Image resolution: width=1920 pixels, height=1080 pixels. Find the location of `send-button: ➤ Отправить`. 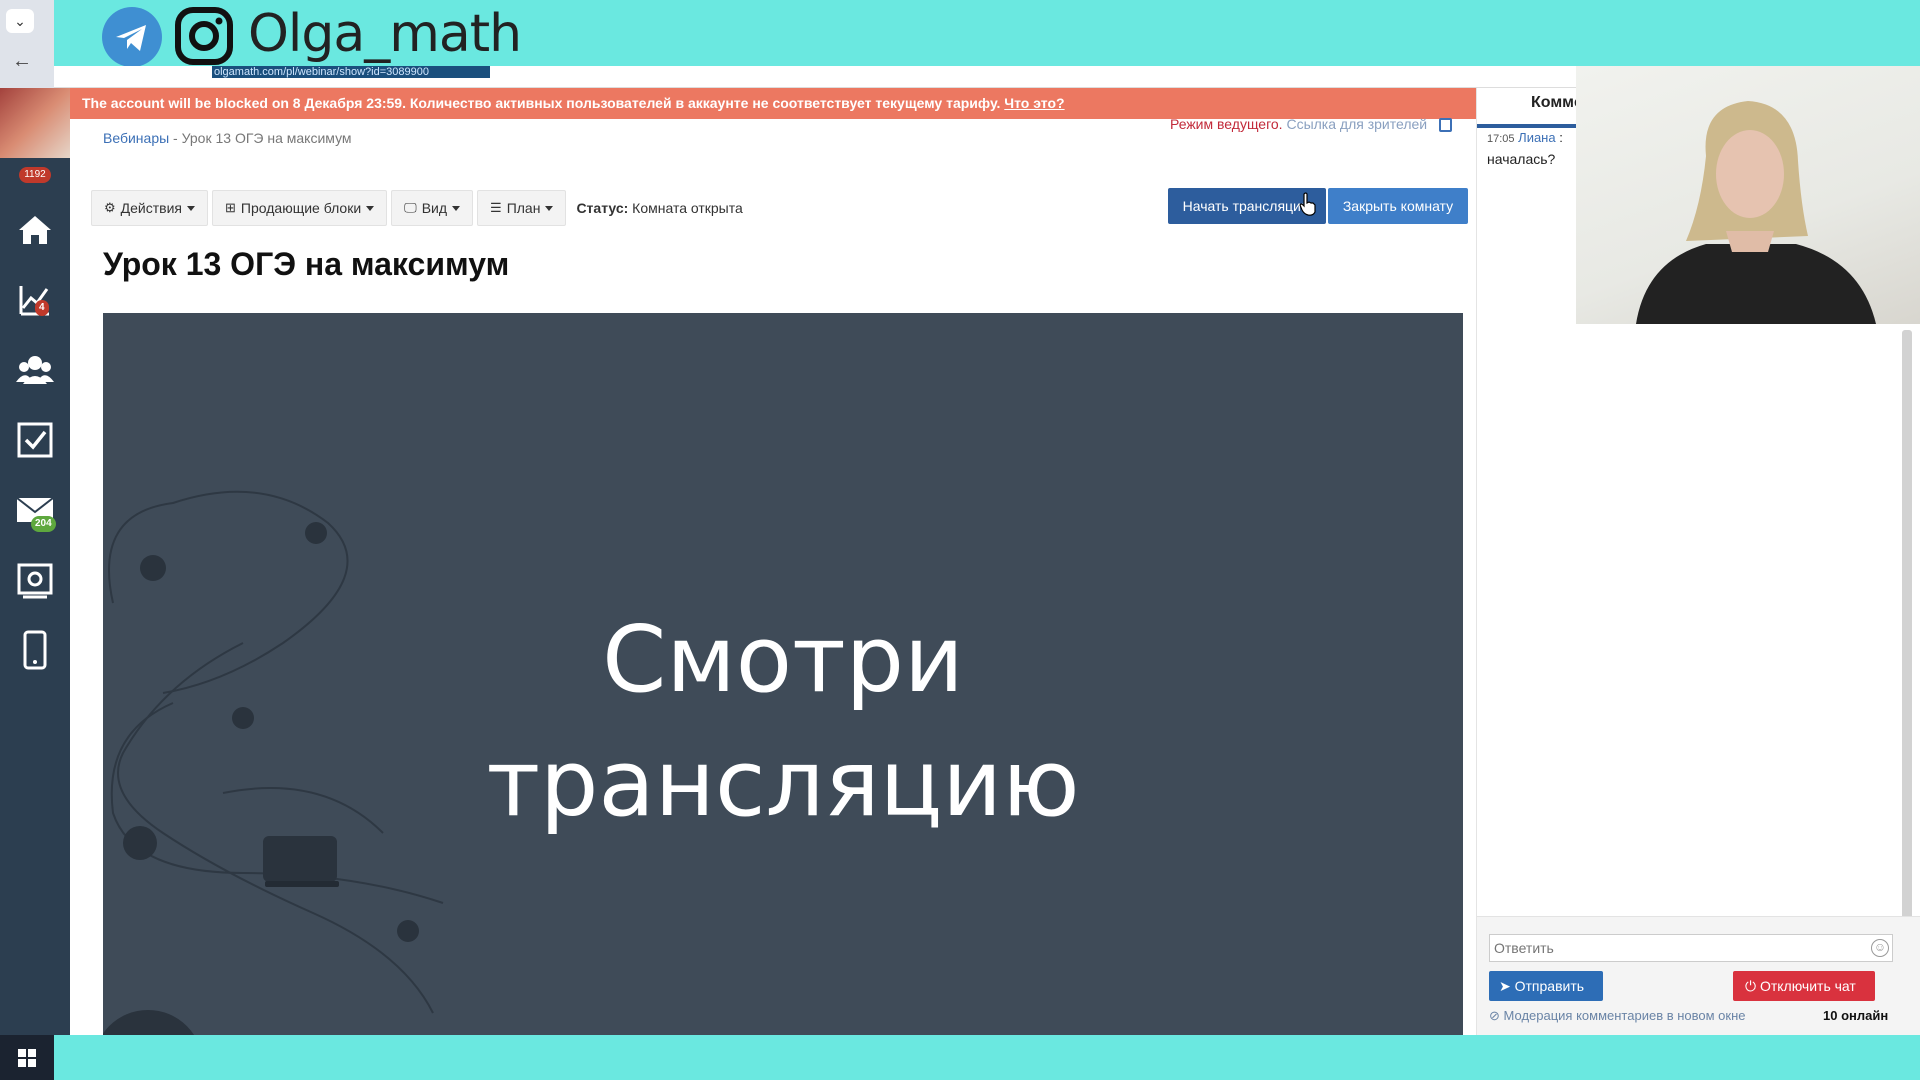

send-button: ➤ Отправить is located at coordinates (1546, 986).